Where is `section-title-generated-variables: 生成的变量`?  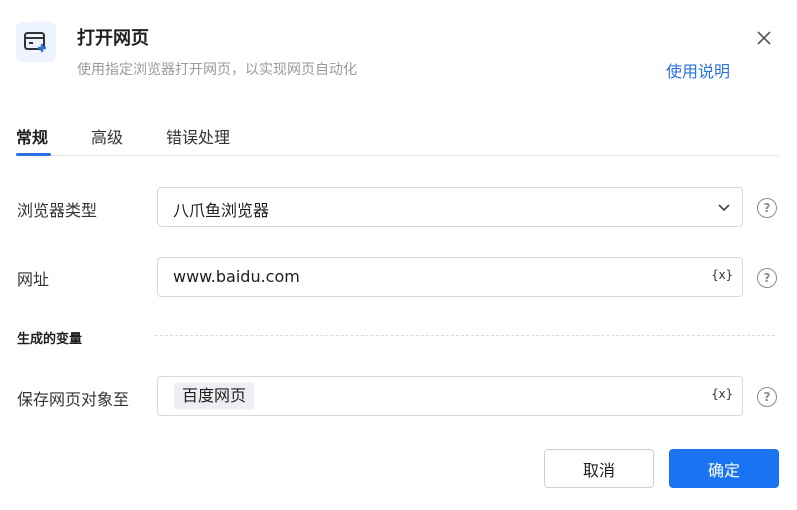 section-title-generated-variables: 生成的变量 is located at coordinates (50, 339).